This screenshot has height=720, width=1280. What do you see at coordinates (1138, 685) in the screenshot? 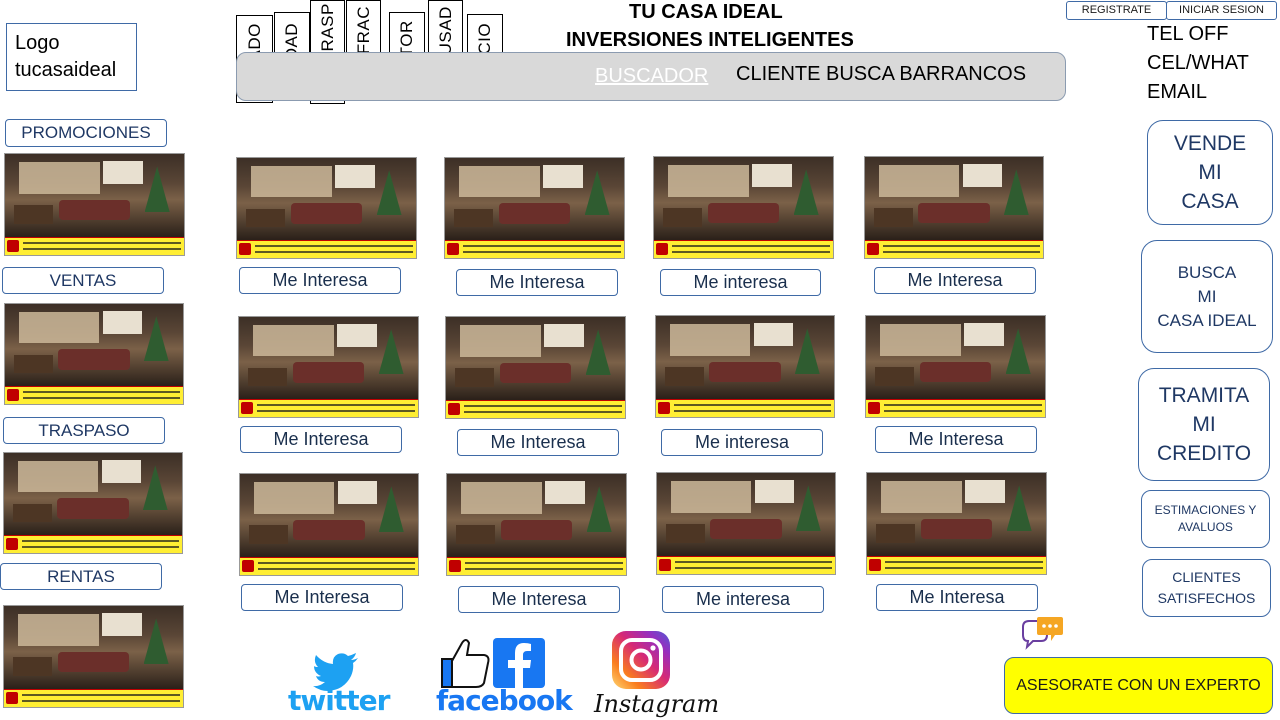
I see `asesorate-experto-button: ASESORATE CON UN EXPERTO` at bounding box center [1138, 685].